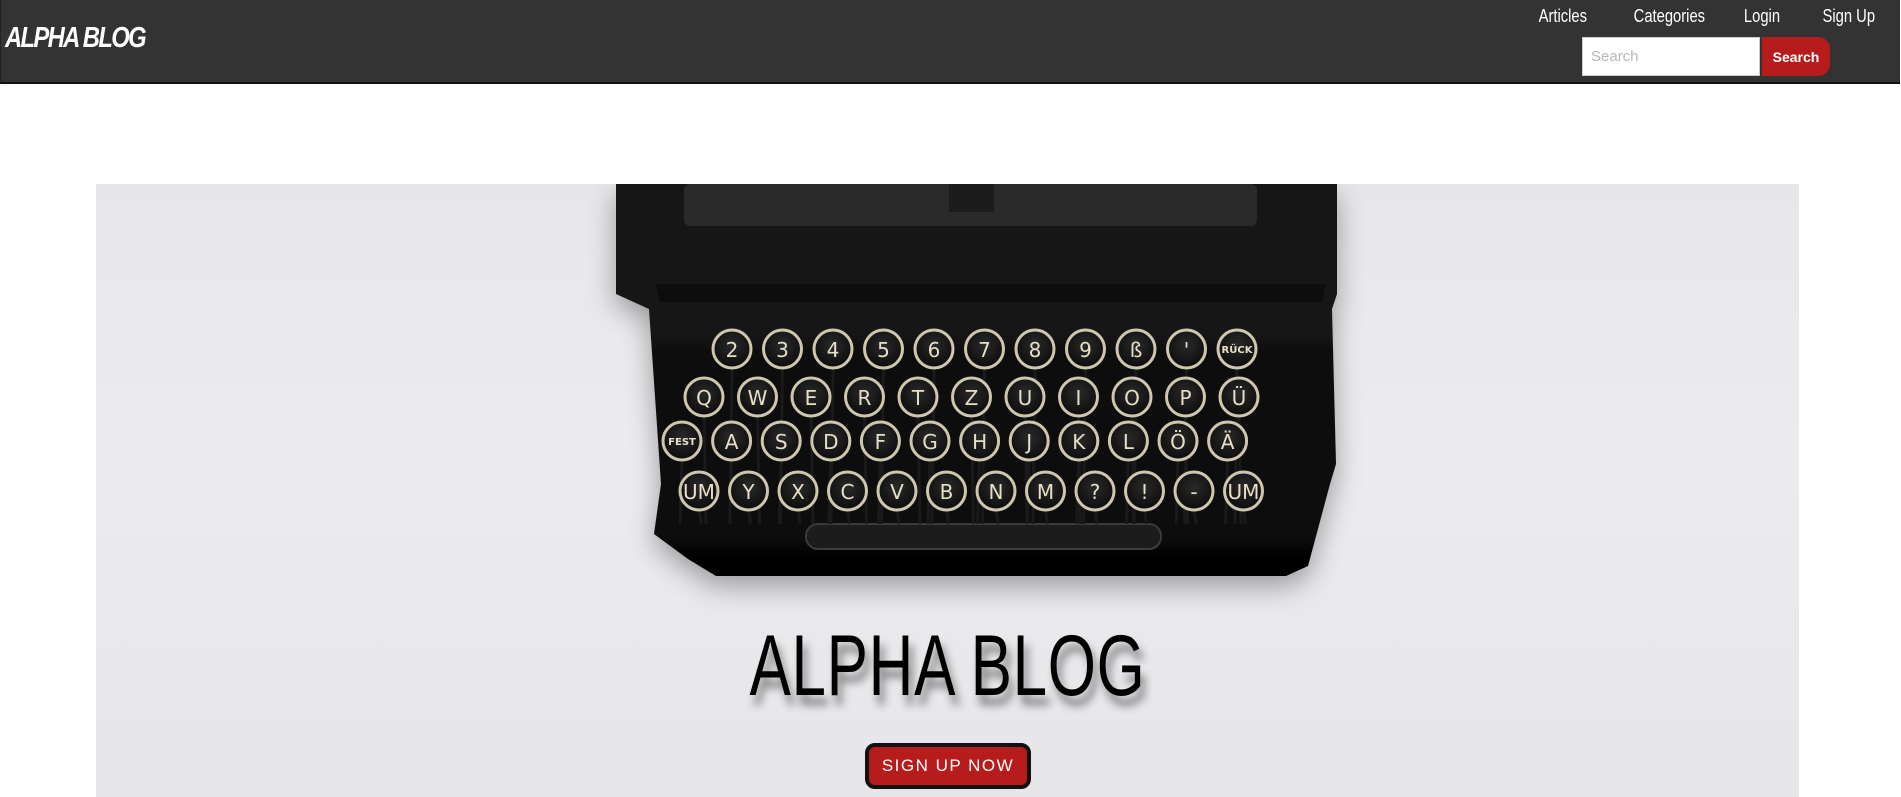  I want to click on typewriter-key-stem, so click(812, 469).